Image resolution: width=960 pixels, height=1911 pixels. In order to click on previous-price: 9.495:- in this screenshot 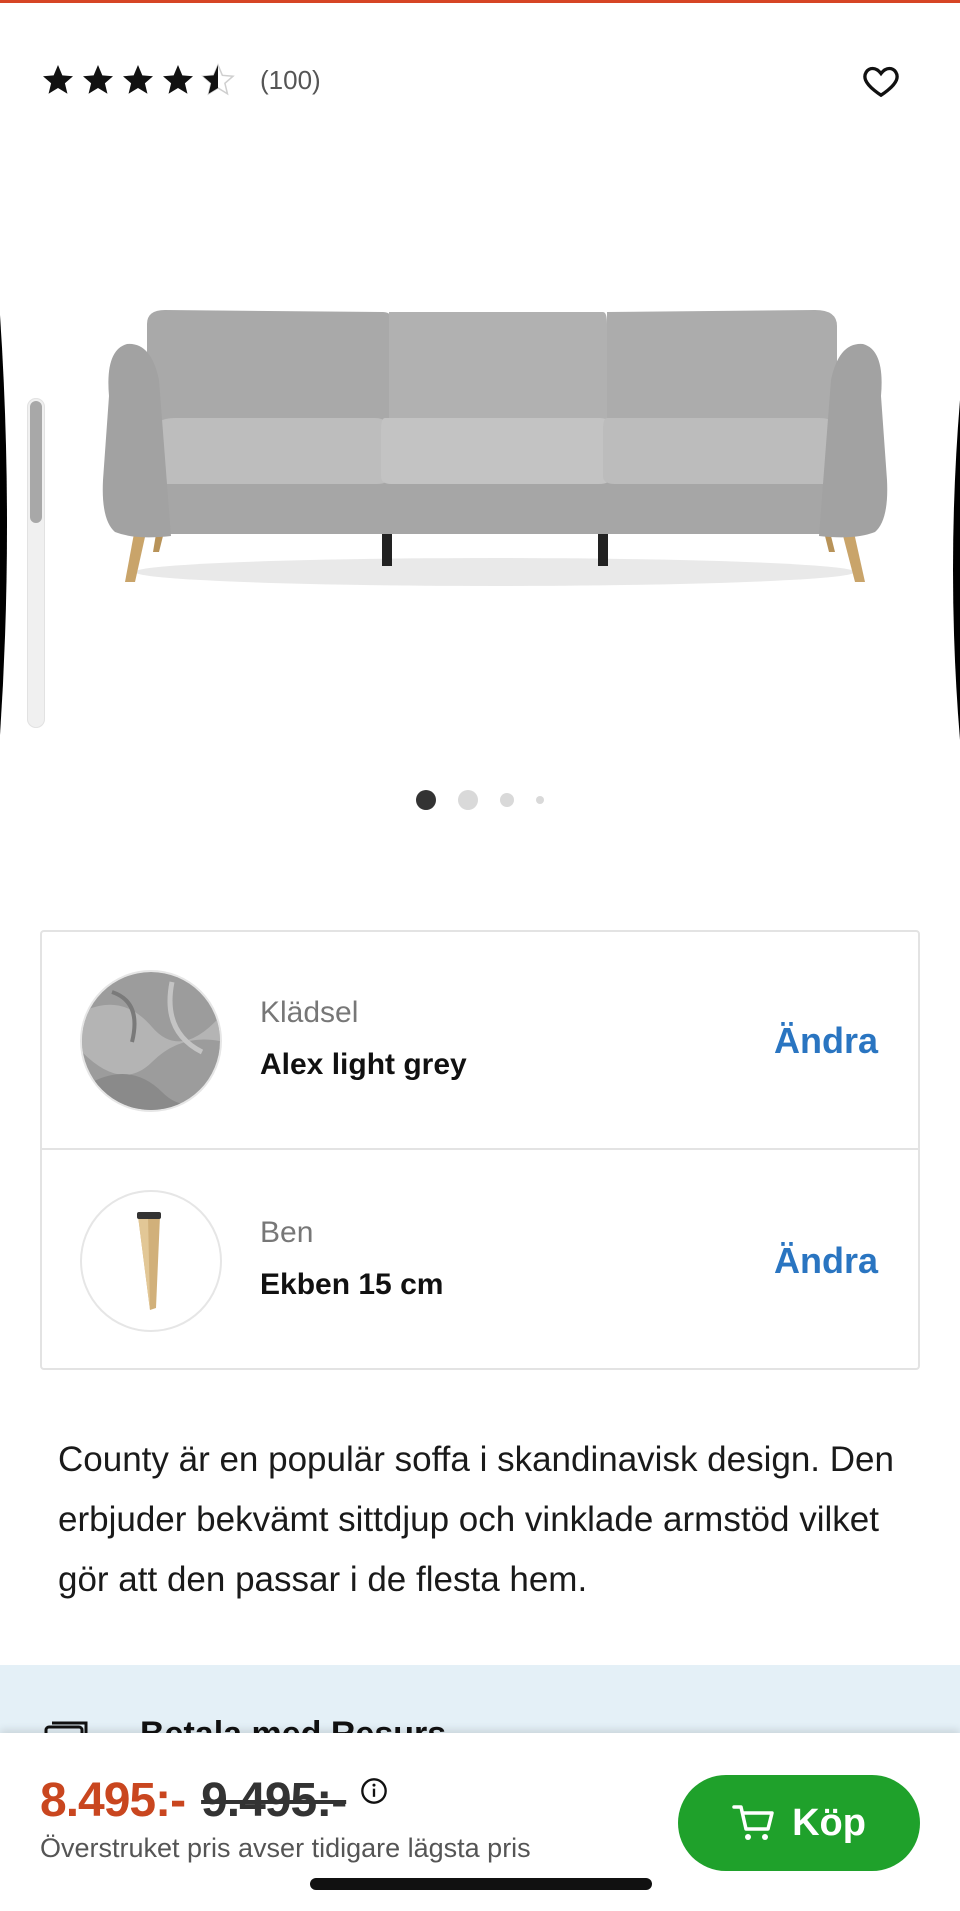, I will do `click(274, 1800)`.